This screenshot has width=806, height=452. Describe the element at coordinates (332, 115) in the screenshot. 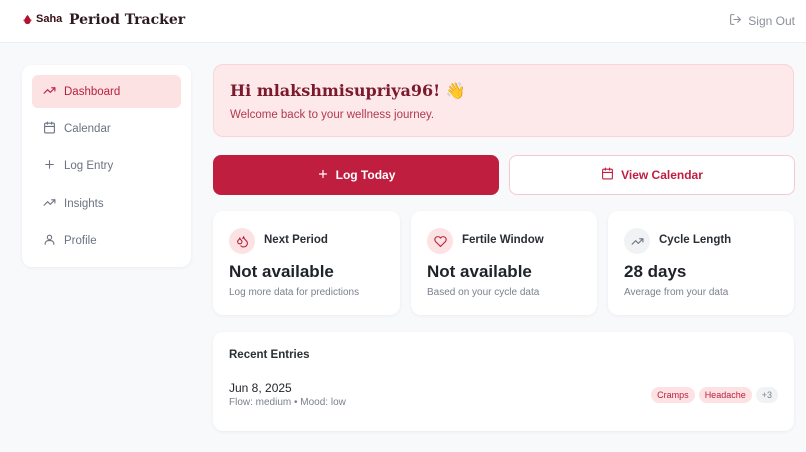

I see `welcome-subtitle: Welcome back to your wellness journey.` at that location.